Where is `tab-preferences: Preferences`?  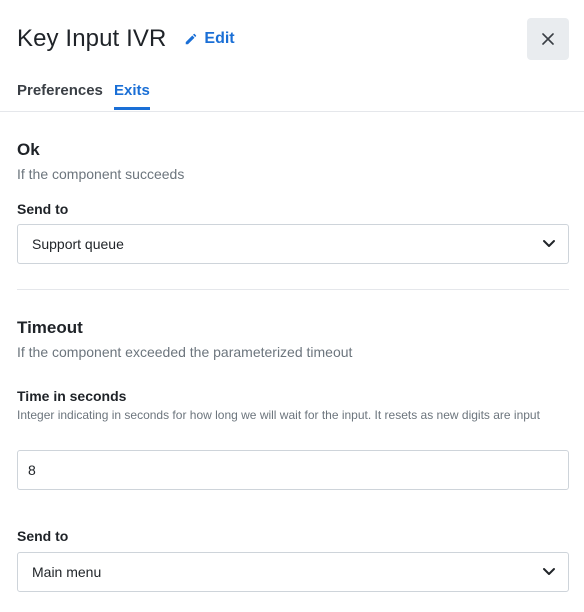
tab-preferences: Preferences is located at coordinates (60, 90).